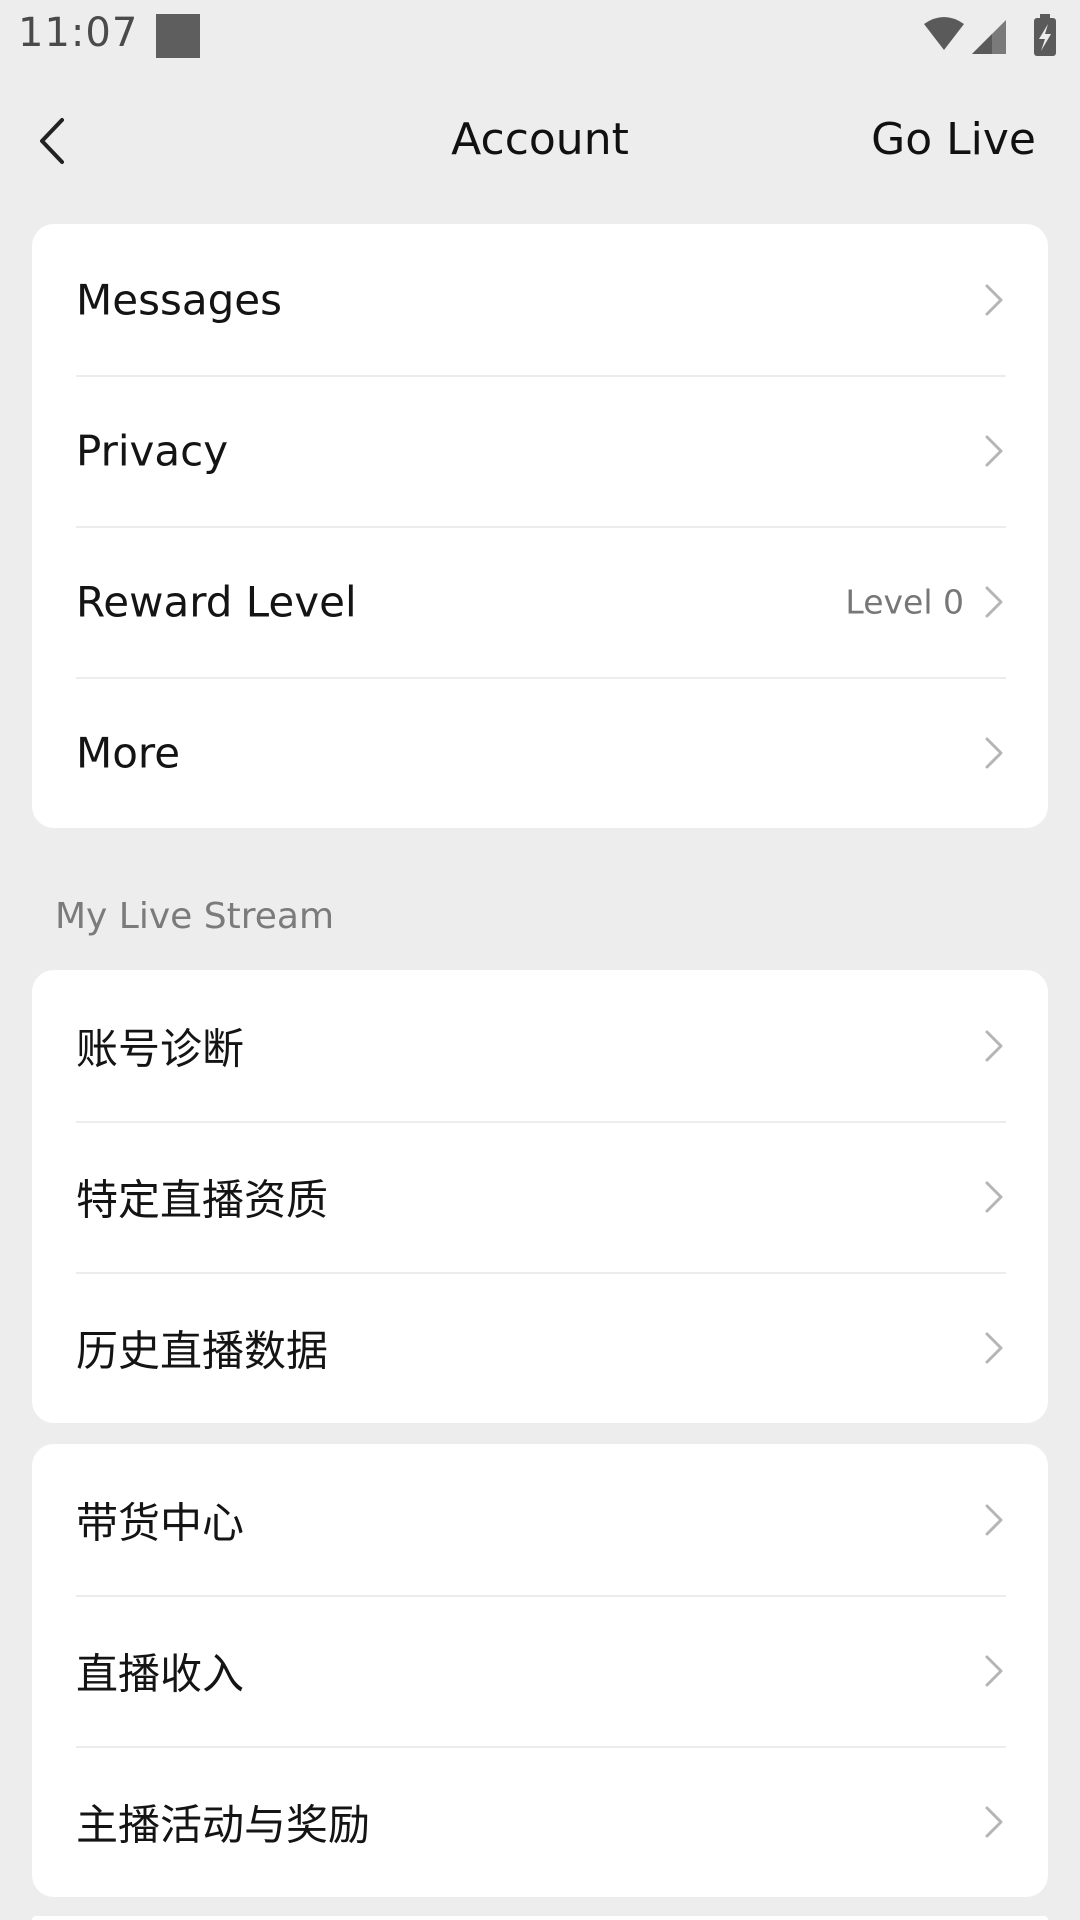 This screenshot has width=1080, height=1920. I want to click on row-label: 历史直播数据, so click(202, 1350).